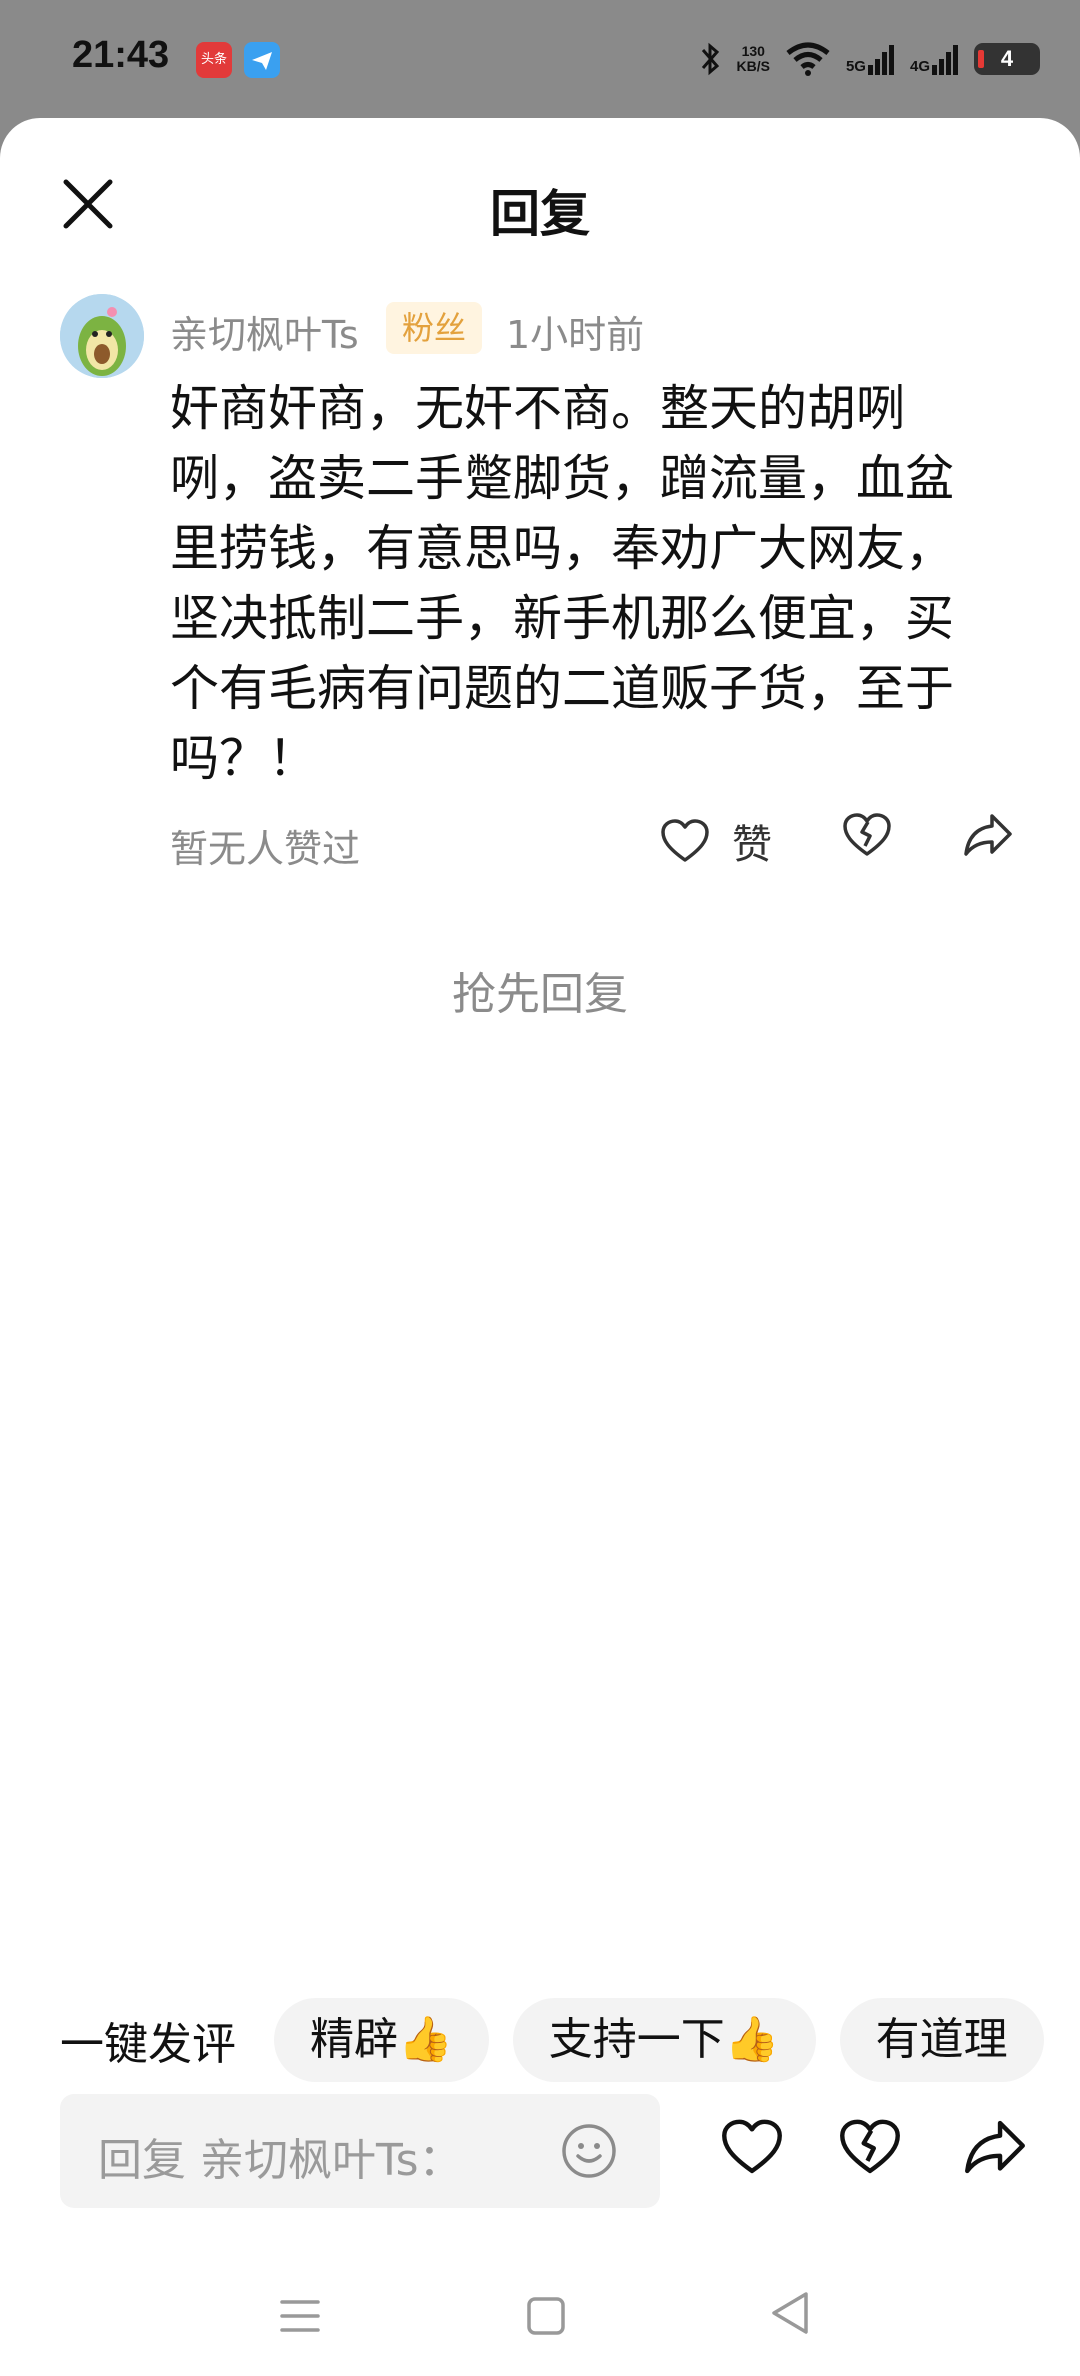 Image resolution: width=1080 pixels, height=2376 pixels. I want to click on signal-4g-label: 4G, so click(919, 66).